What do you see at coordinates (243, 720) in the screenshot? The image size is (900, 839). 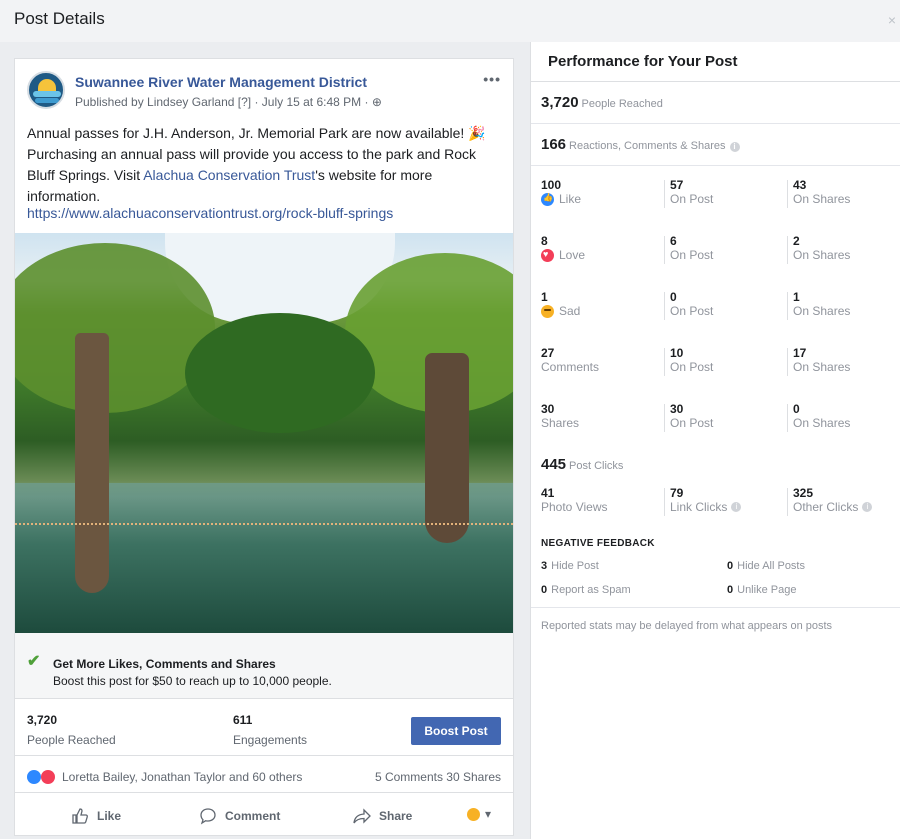 I see `engagements-value: 611` at bounding box center [243, 720].